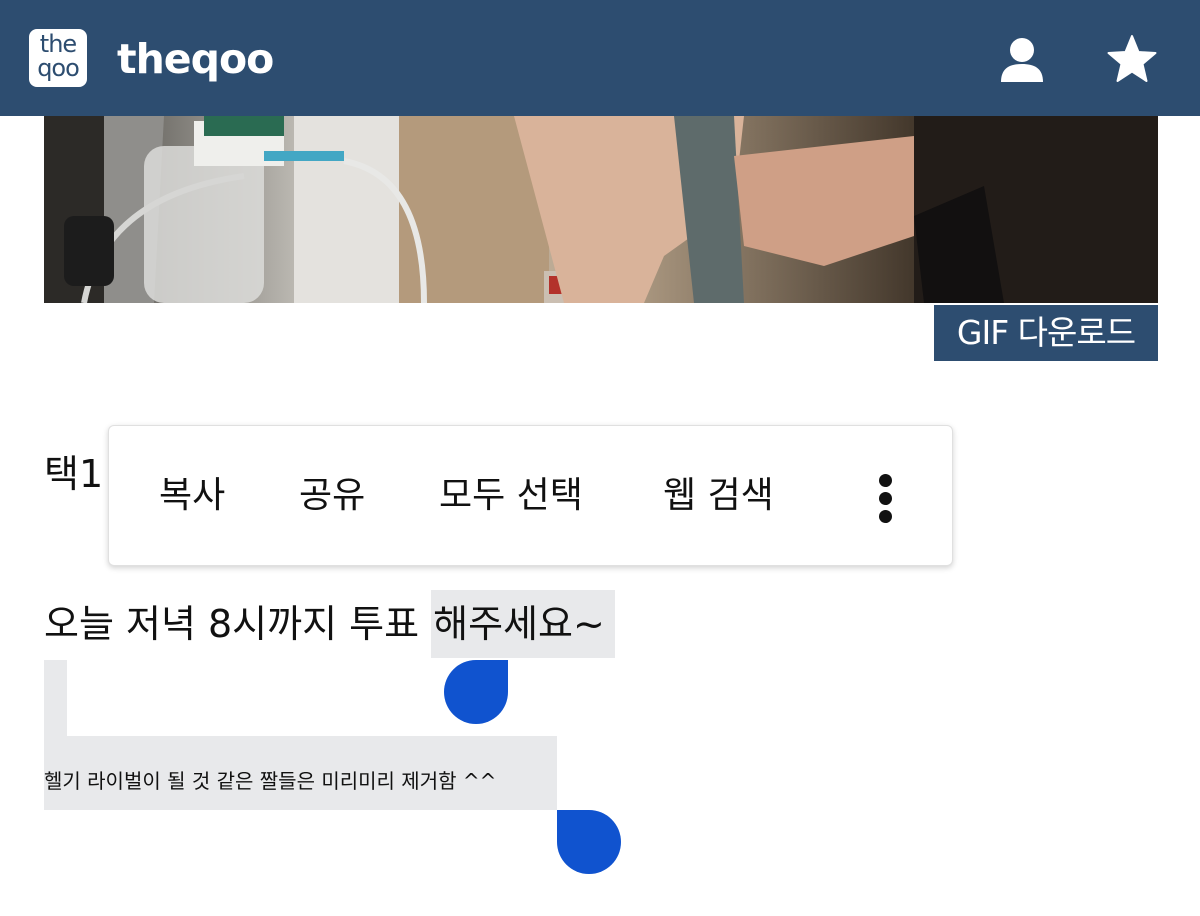  Describe the element at coordinates (332, 496) in the screenshot. I see `share-menu-item: 공유` at that location.